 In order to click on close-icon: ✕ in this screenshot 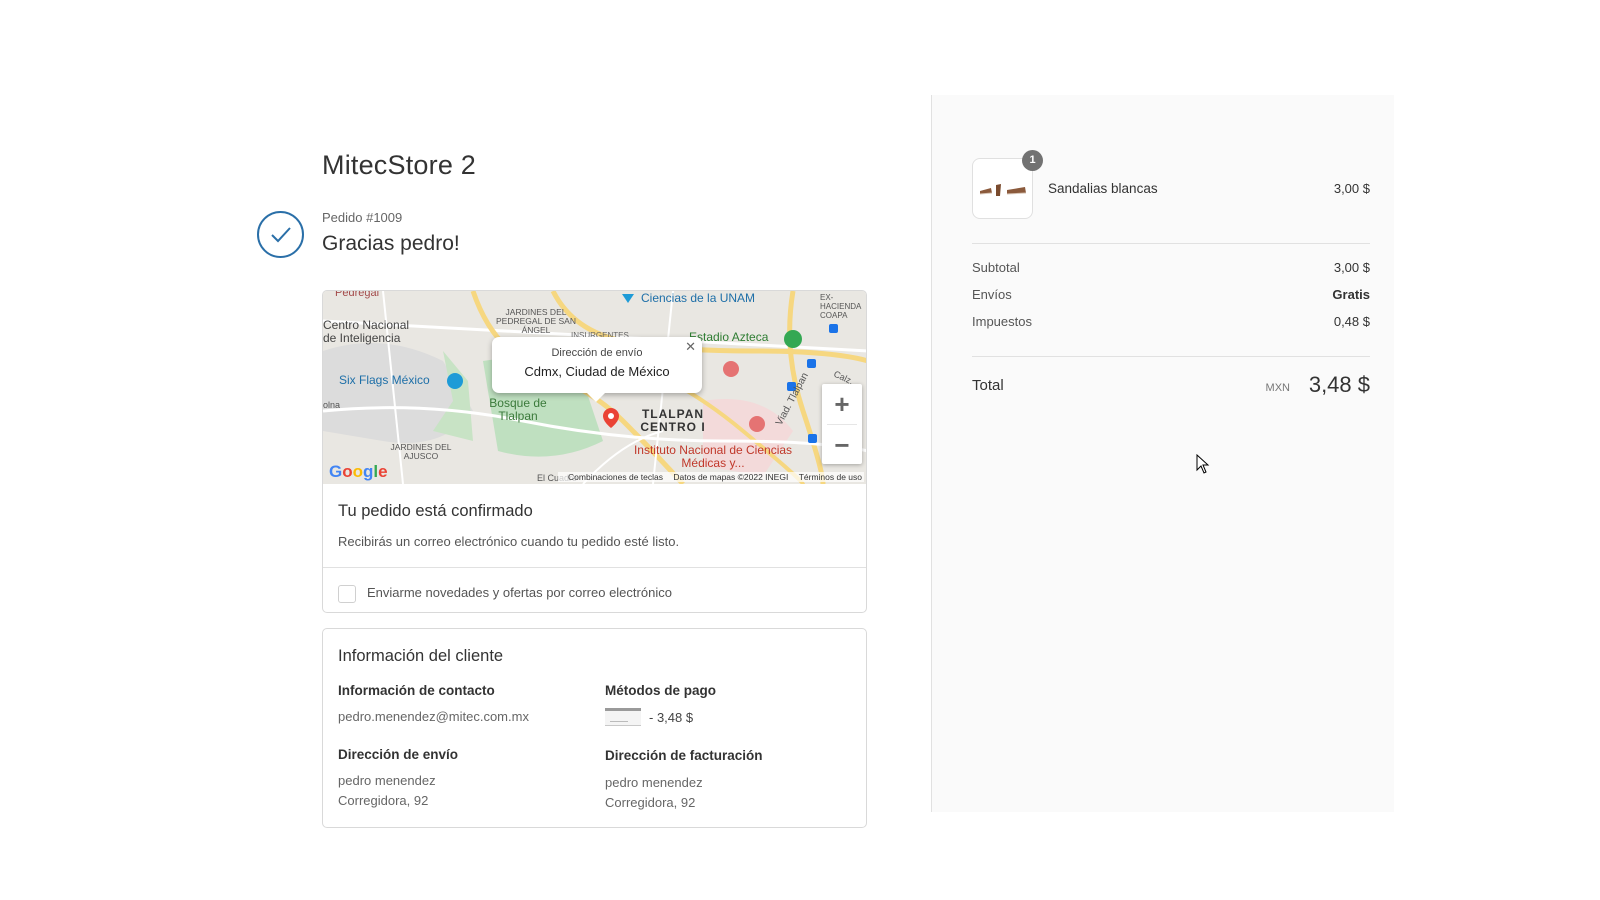, I will do `click(690, 347)`.